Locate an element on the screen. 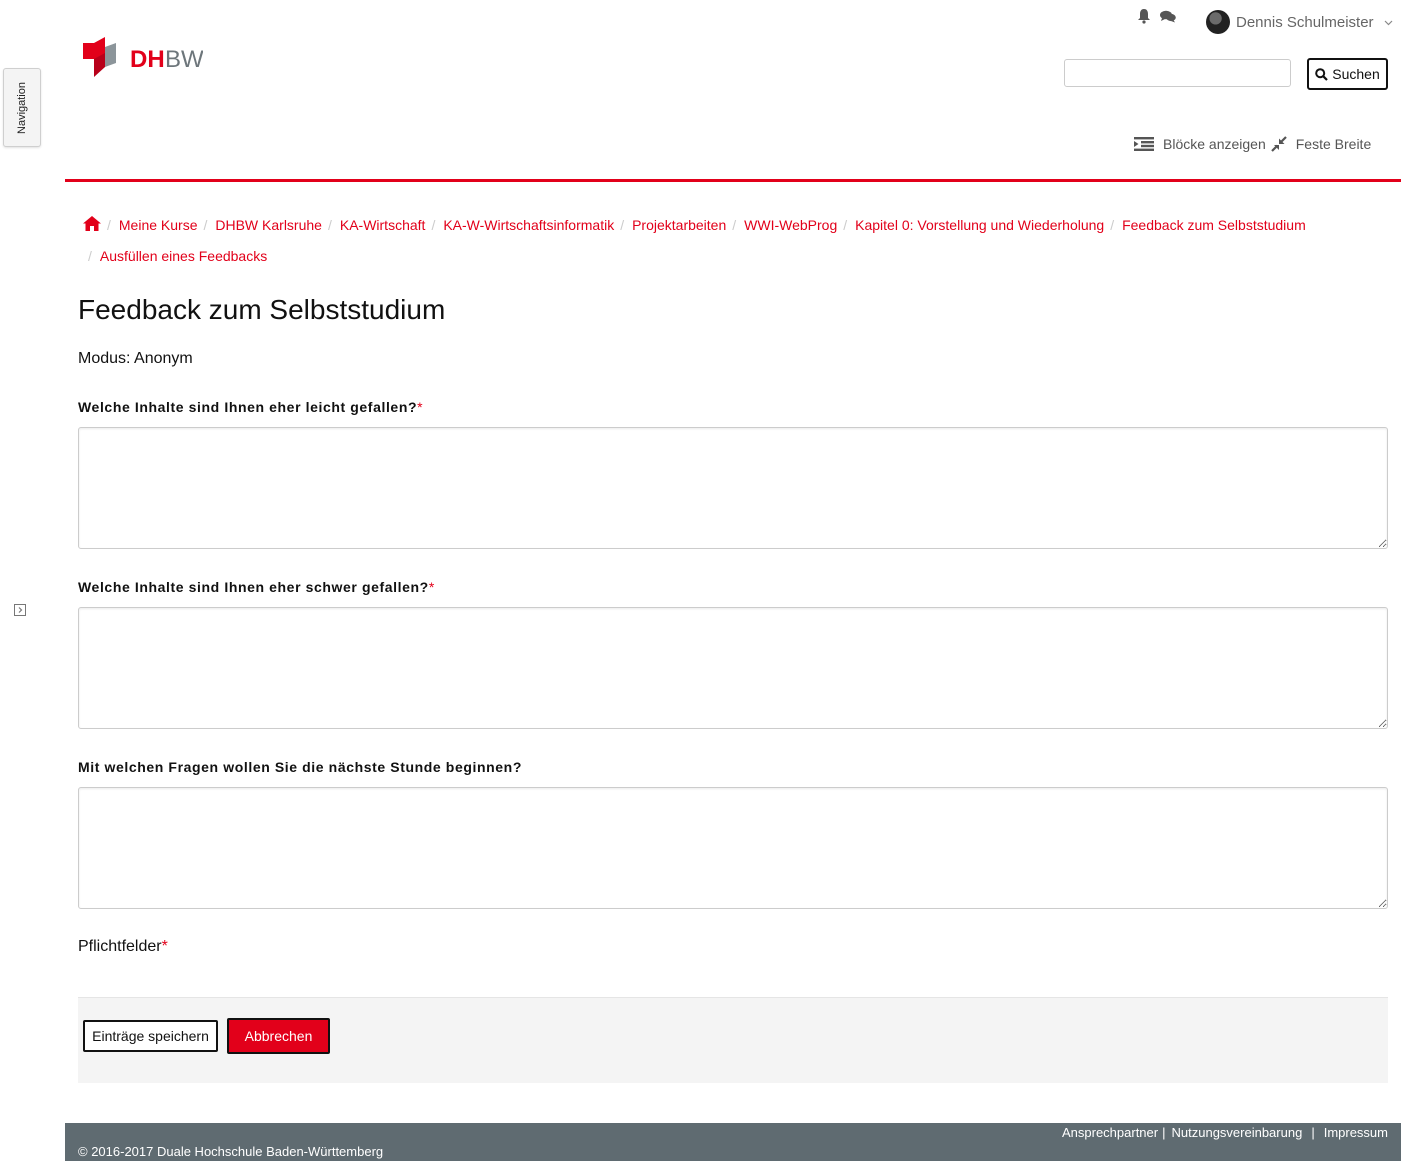  footer-link-imprint: Impressum is located at coordinates (1356, 1132).